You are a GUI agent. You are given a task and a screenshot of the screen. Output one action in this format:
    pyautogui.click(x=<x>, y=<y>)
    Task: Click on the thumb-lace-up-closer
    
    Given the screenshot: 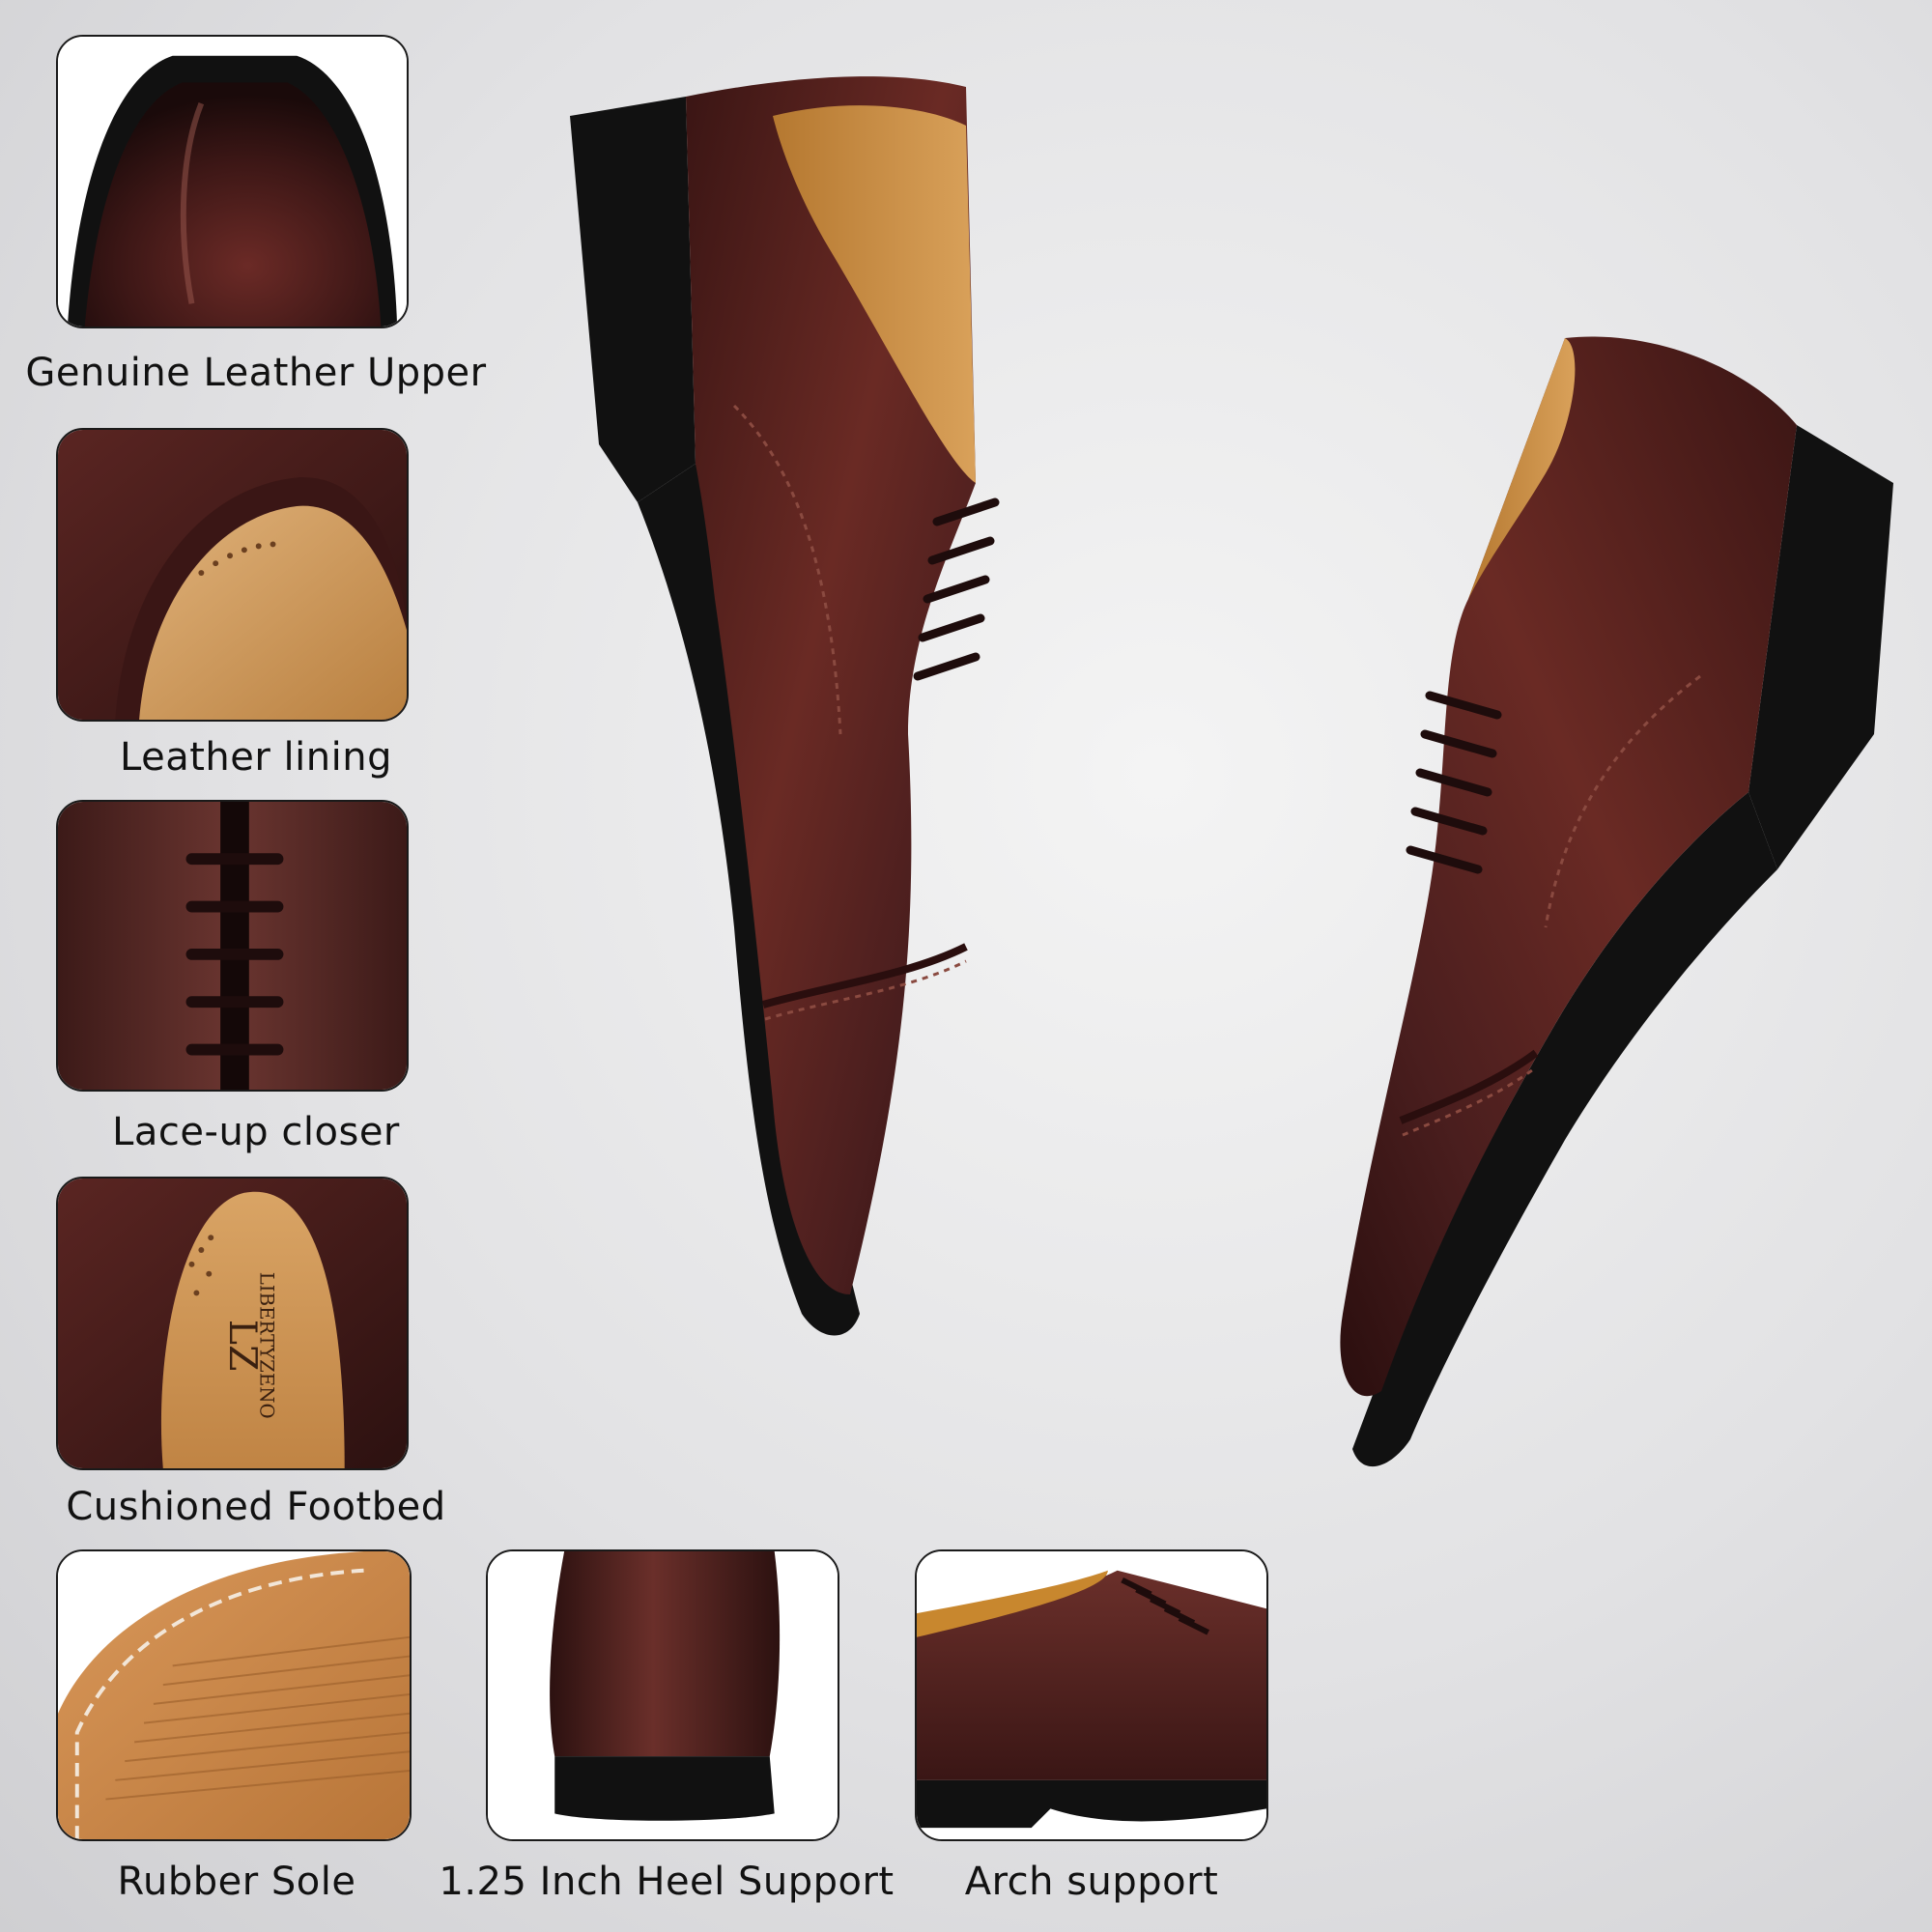 What is the action you would take?
    pyautogui.click(x=232, y=946)
    